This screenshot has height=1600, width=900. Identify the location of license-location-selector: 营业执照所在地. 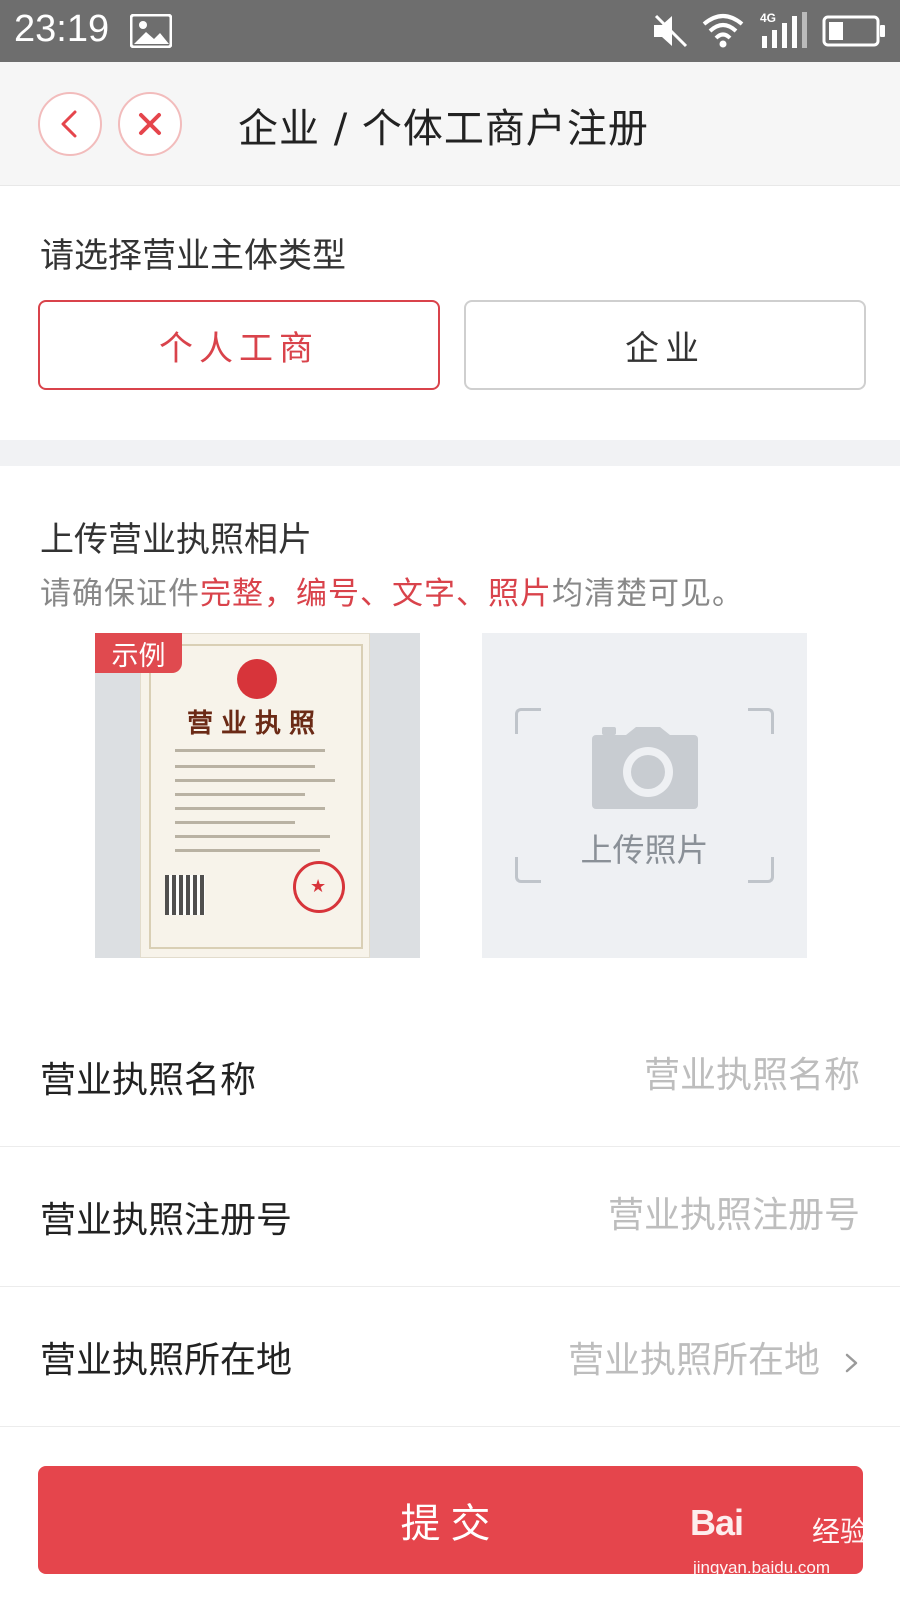
(694, 1357).